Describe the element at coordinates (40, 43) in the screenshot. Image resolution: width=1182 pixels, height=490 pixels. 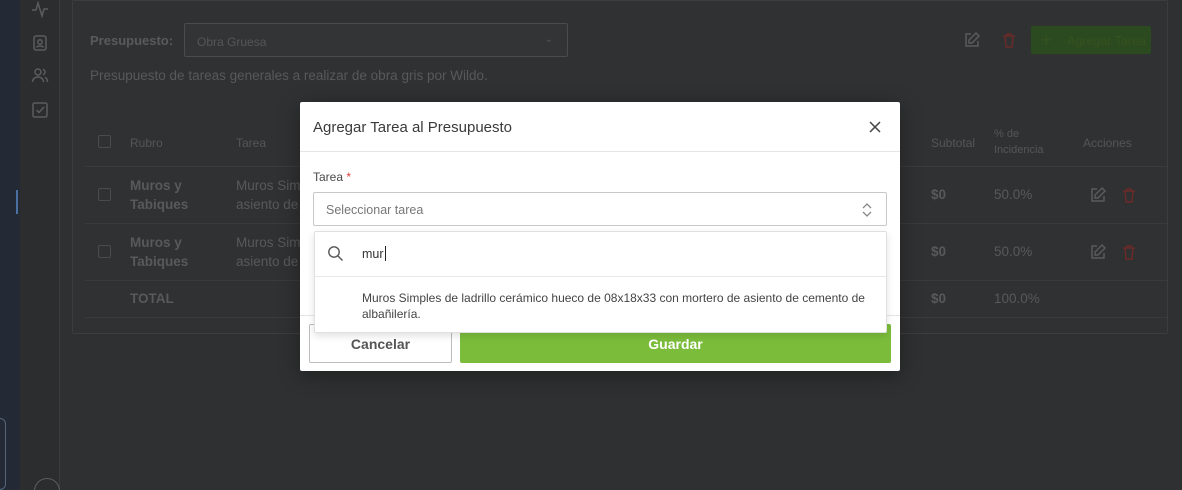
I see `contact-card-icon` at that location.